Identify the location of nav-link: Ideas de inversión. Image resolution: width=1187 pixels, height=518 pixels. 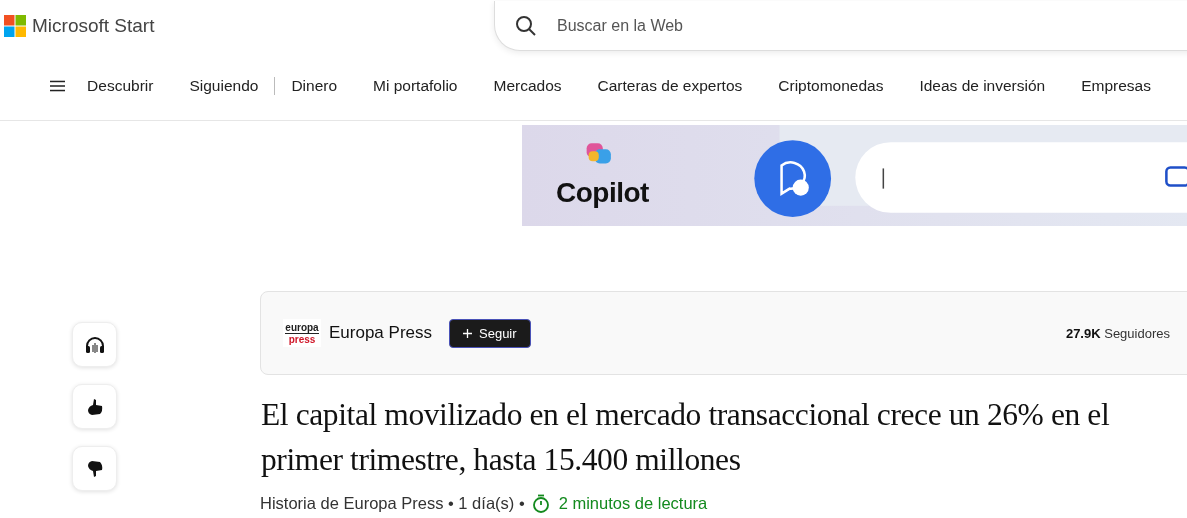
(982, 86).